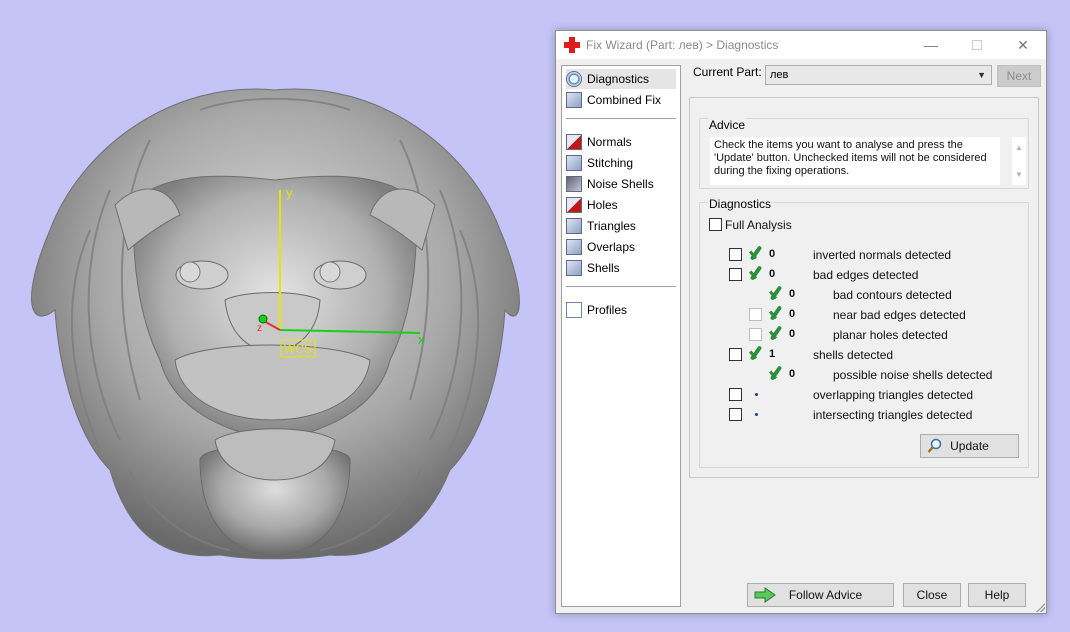 The height and width of the screenshot is (632, 1070). What do you see at coordinates (899, 315) in the screenshot?
I see `near-bad-edges-label: near bad edges detected` at bounding box center [899, 315].